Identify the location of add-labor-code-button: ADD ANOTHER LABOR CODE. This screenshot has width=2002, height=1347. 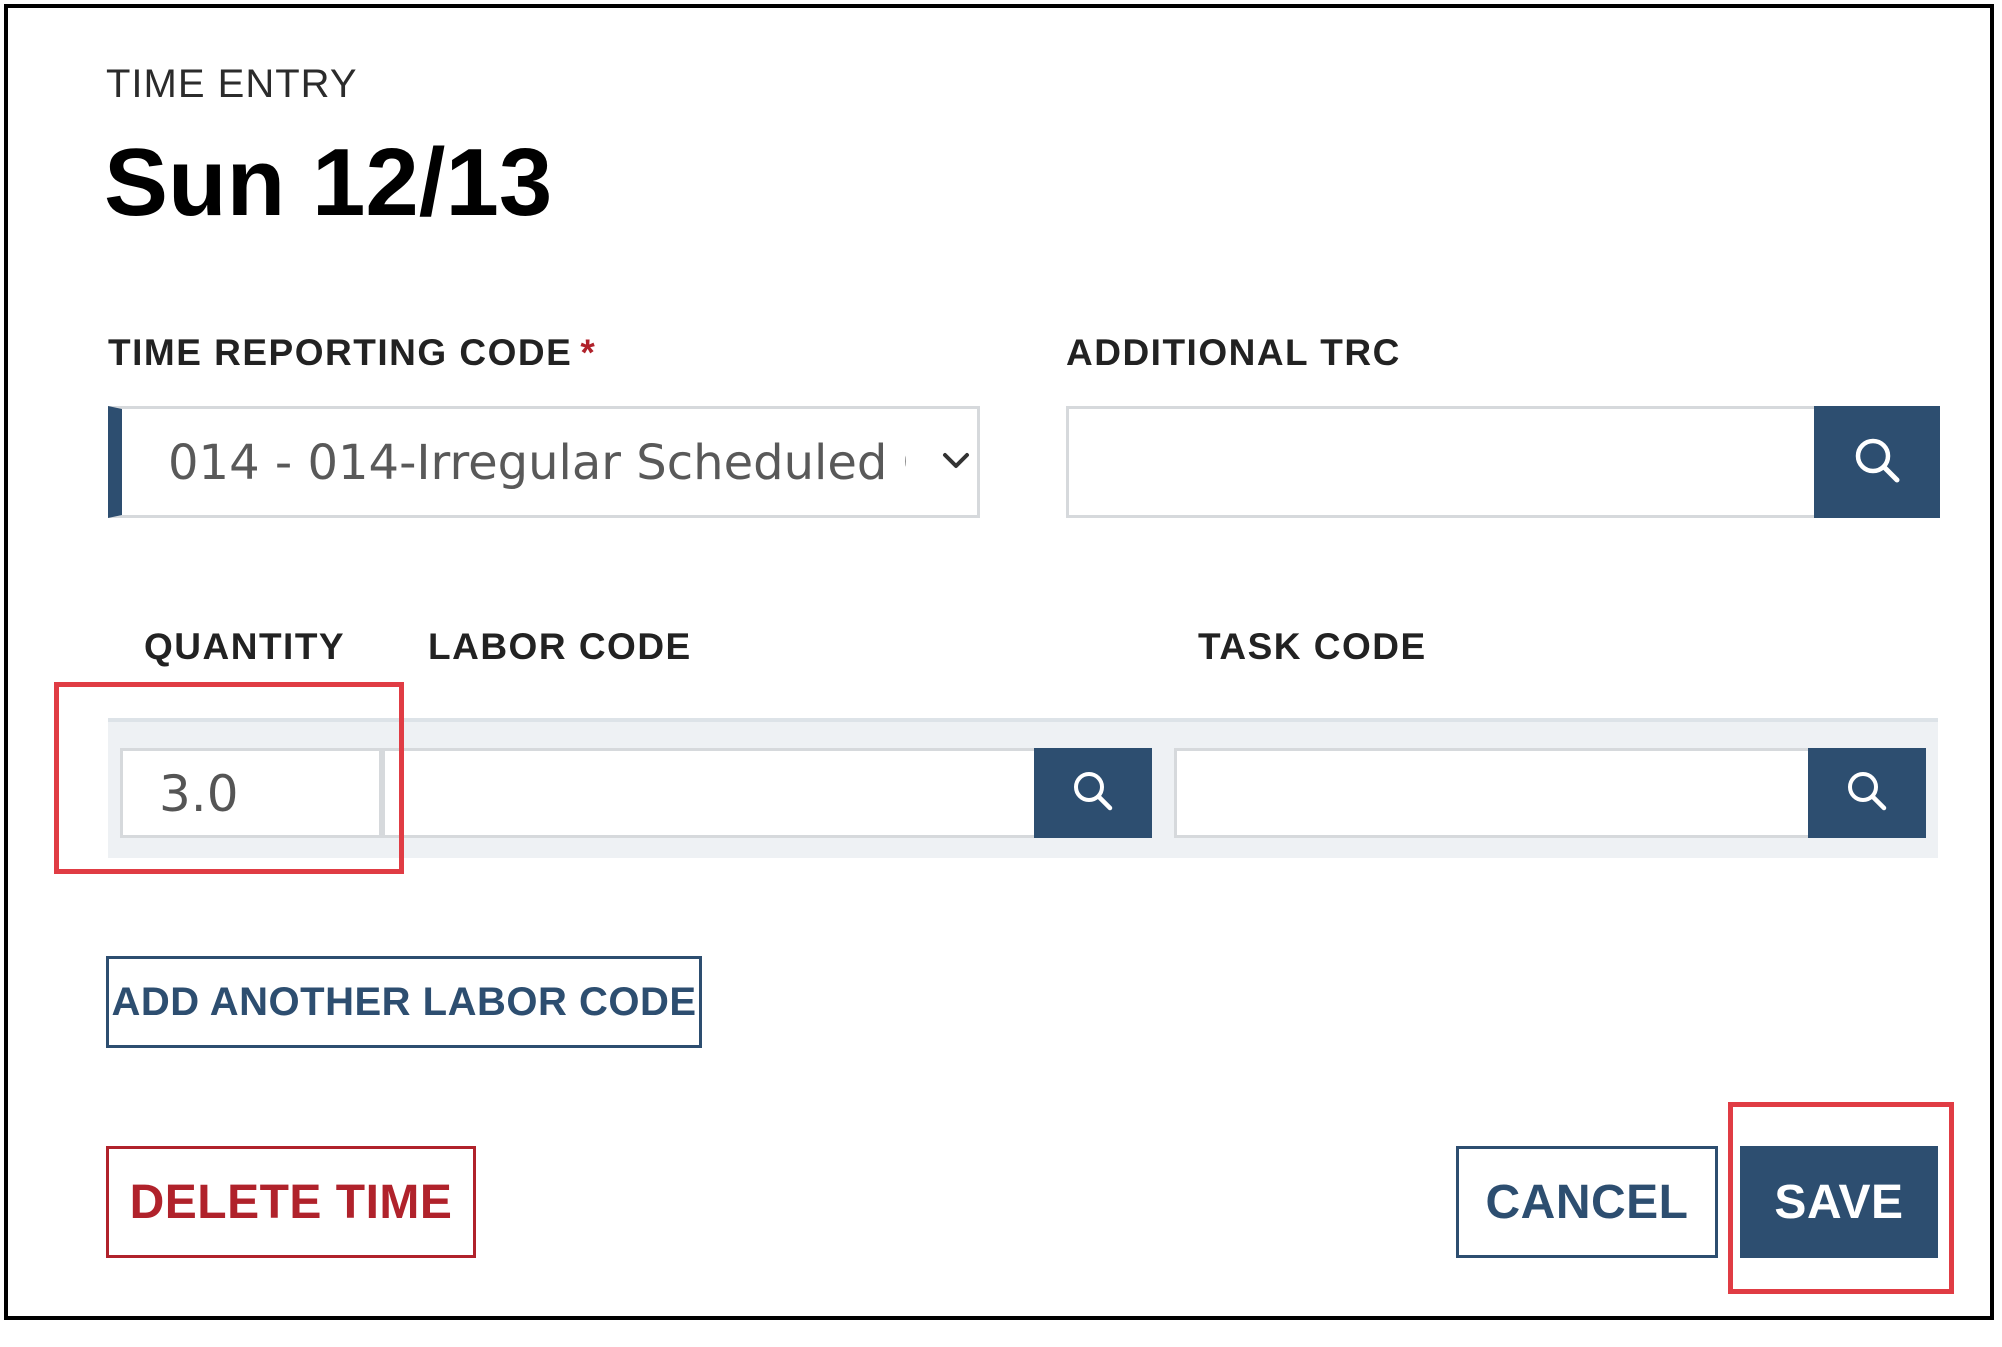
(404, 1002).